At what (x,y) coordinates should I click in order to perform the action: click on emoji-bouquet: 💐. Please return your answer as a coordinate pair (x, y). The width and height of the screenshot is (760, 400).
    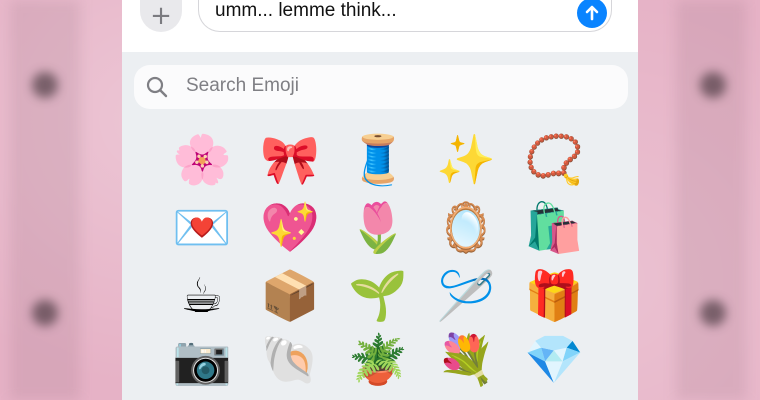
    Looking at the image, I should click on (466, 360).